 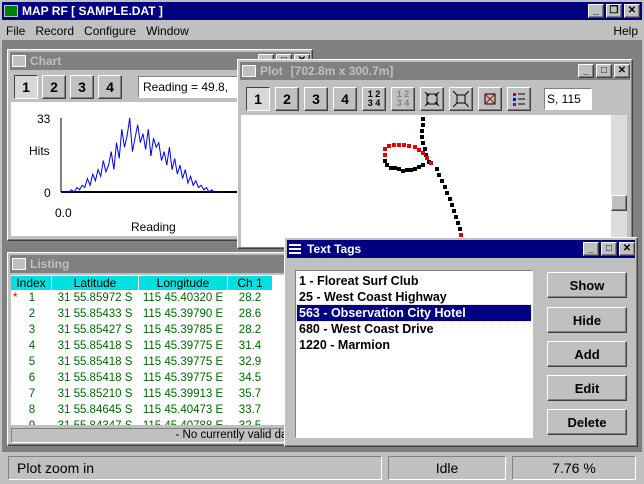 What do you see at coordinates (587, 285) in the screenshot?
I see `show-button: Show` at bounding box center [587, 285].